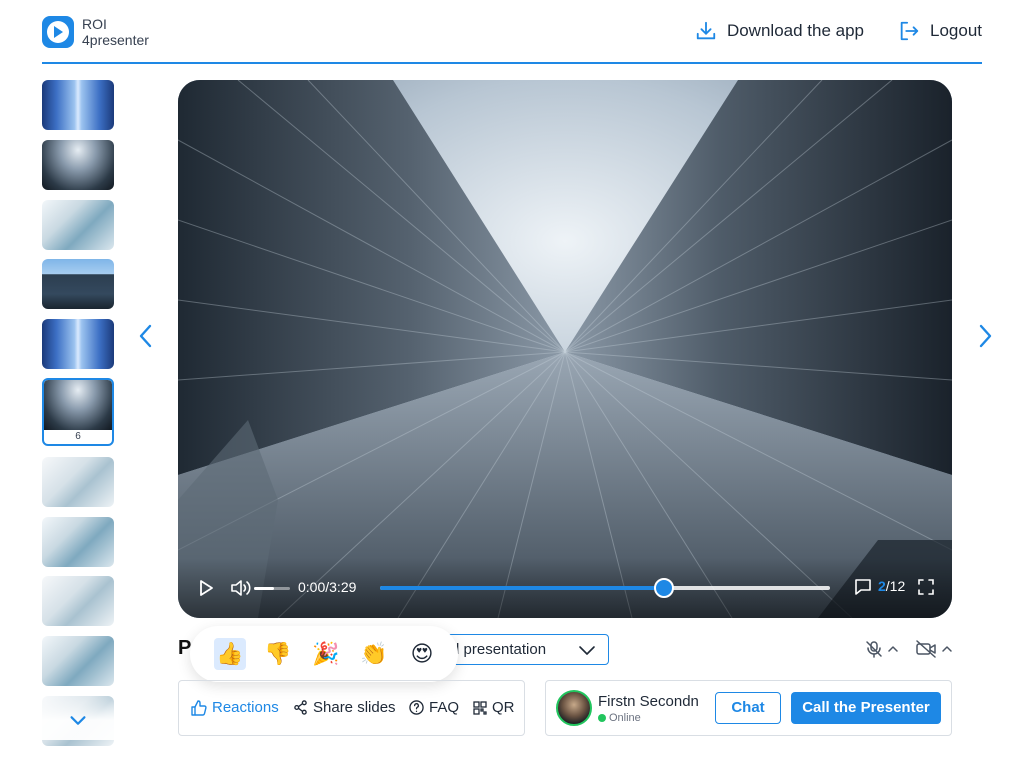 The image size is (1024, 768). I want to click on interaction-tabs: Reactions Share slides FAQ QR, so click(351, 708).